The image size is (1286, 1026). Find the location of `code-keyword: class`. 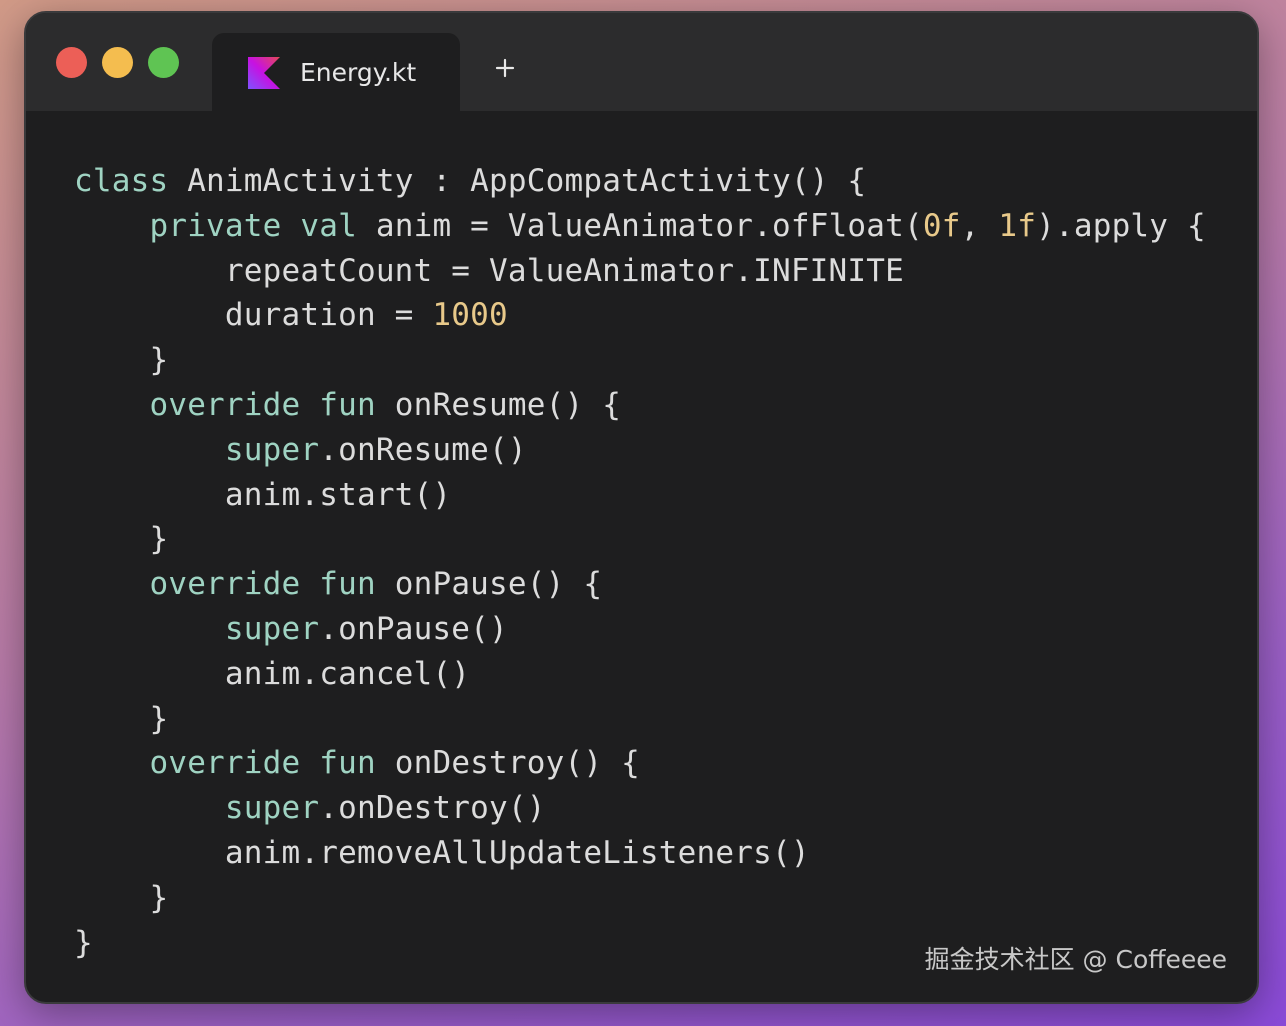

code-keyword: class is located at coordinates (121, 181).